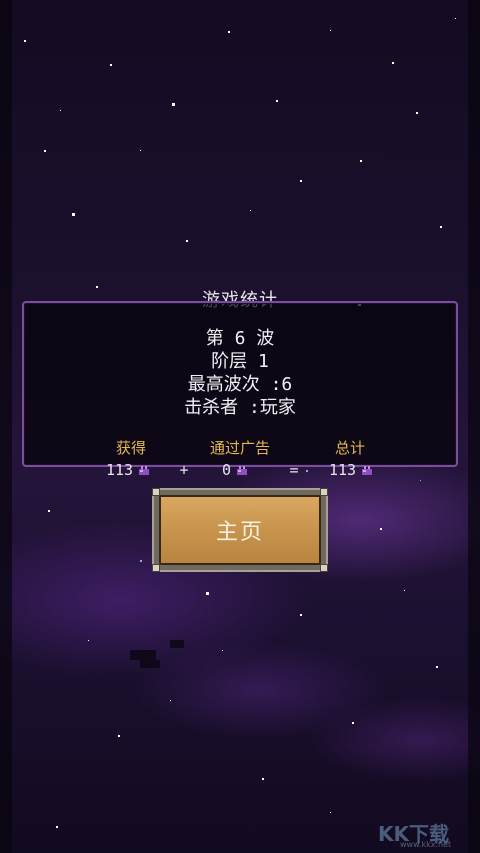 This screenshot has width=480, height=853. I want to click on earned-amount: 113, so click(128, 470).